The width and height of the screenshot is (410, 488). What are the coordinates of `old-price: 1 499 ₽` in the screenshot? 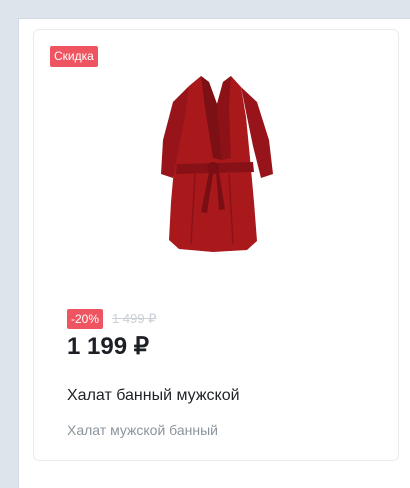 It's located at (134, 318).